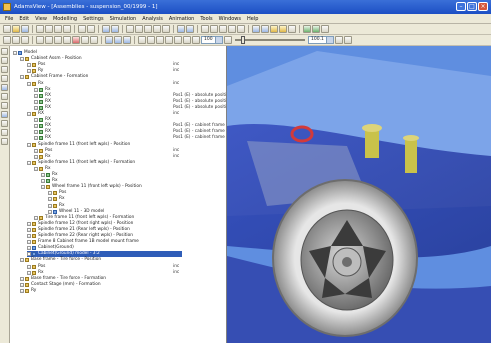 This screenshot has height=343, width=491. Describe the element at coordinates (325, 29) in the screenshot. I see `options-icon` at that location.